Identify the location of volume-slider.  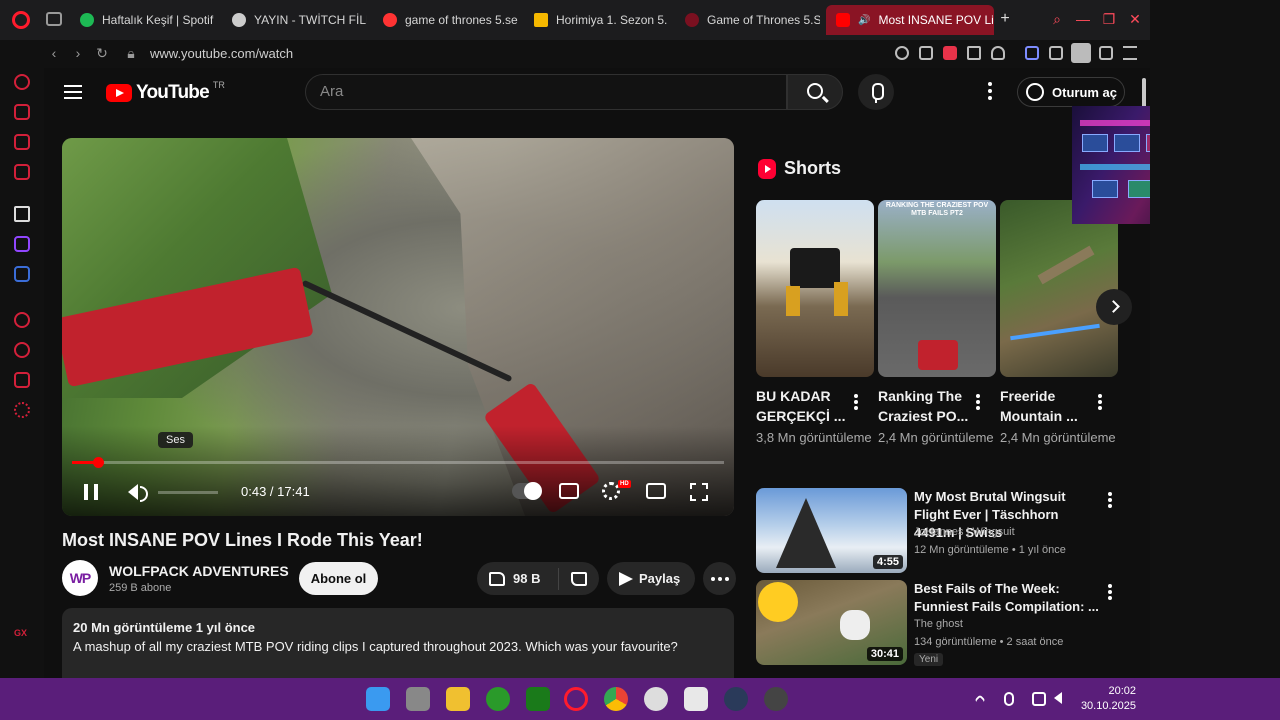
(188, 492).